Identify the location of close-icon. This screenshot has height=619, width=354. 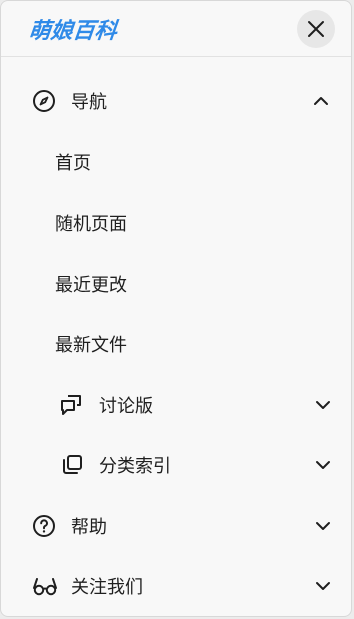
(316, 29).